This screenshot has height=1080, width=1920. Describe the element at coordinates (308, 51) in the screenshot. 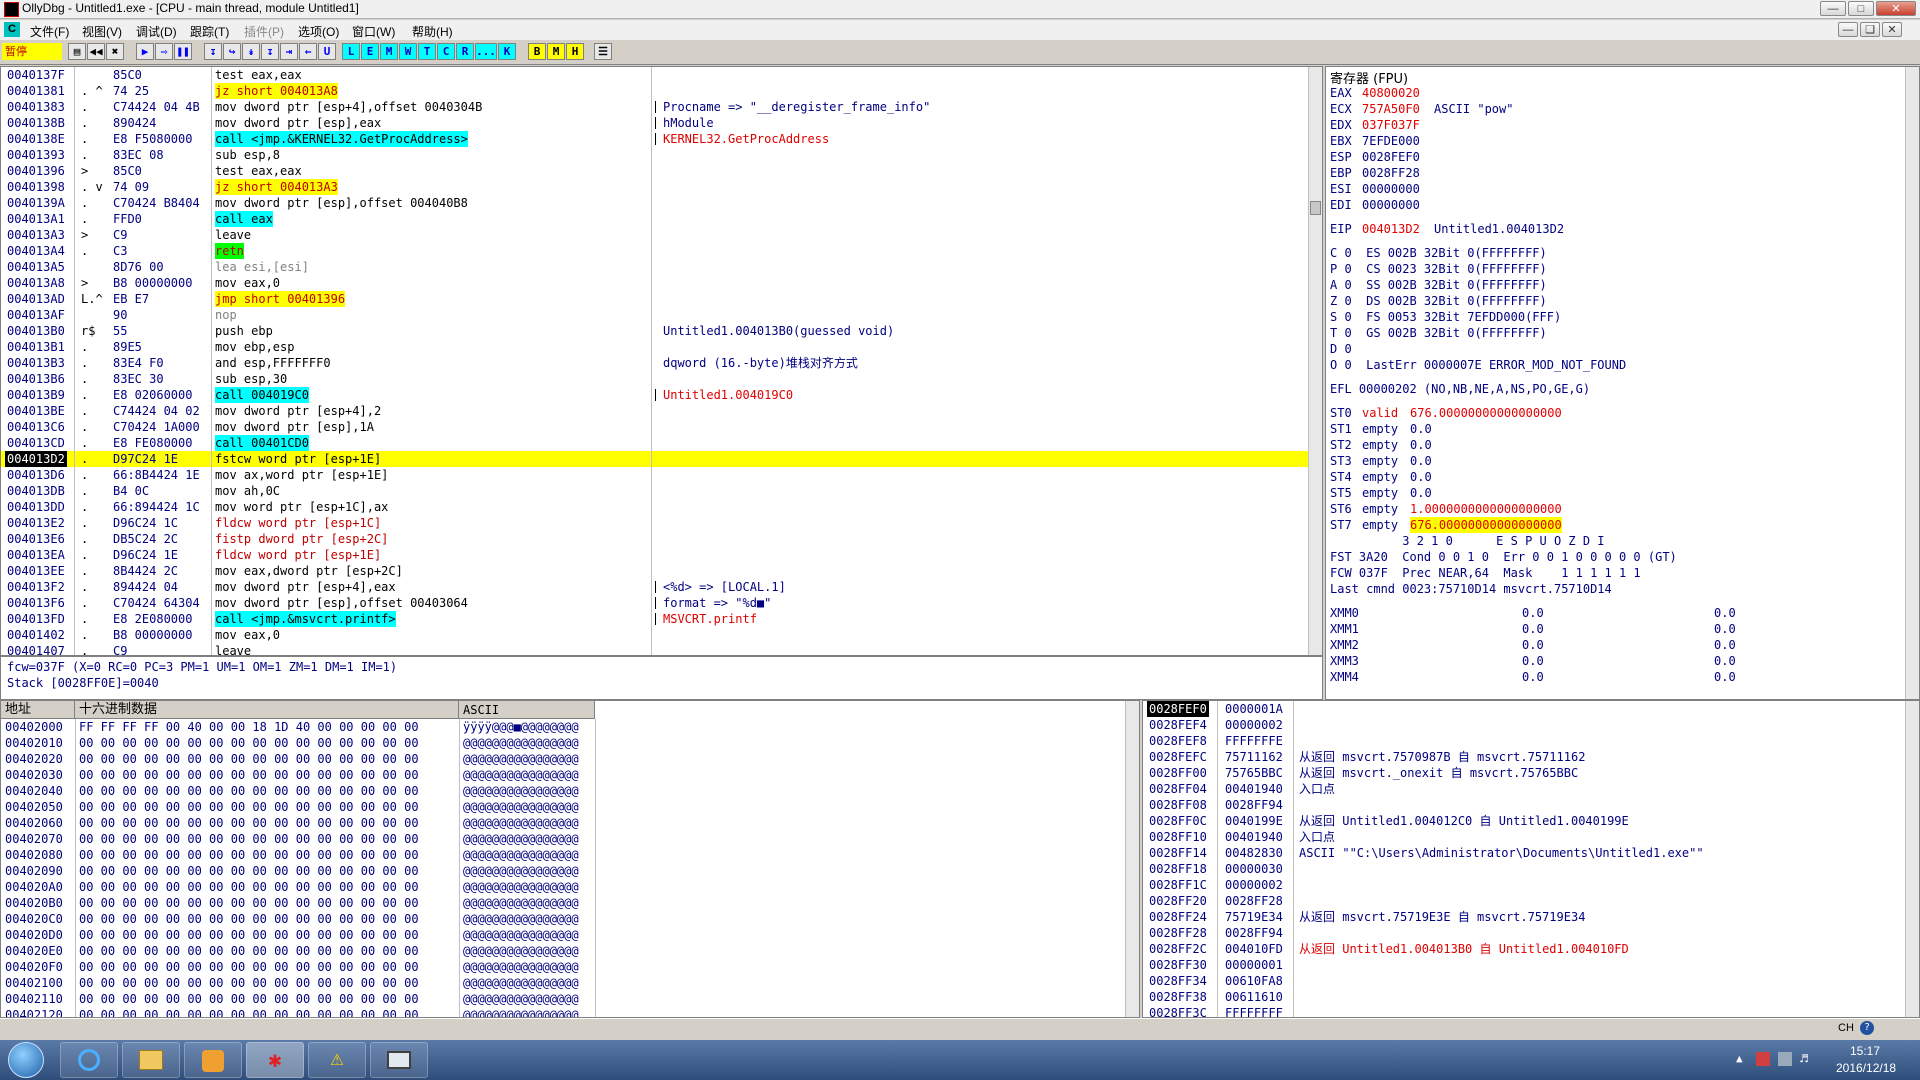

I see `execute-till-user-icon: ←` at that location.